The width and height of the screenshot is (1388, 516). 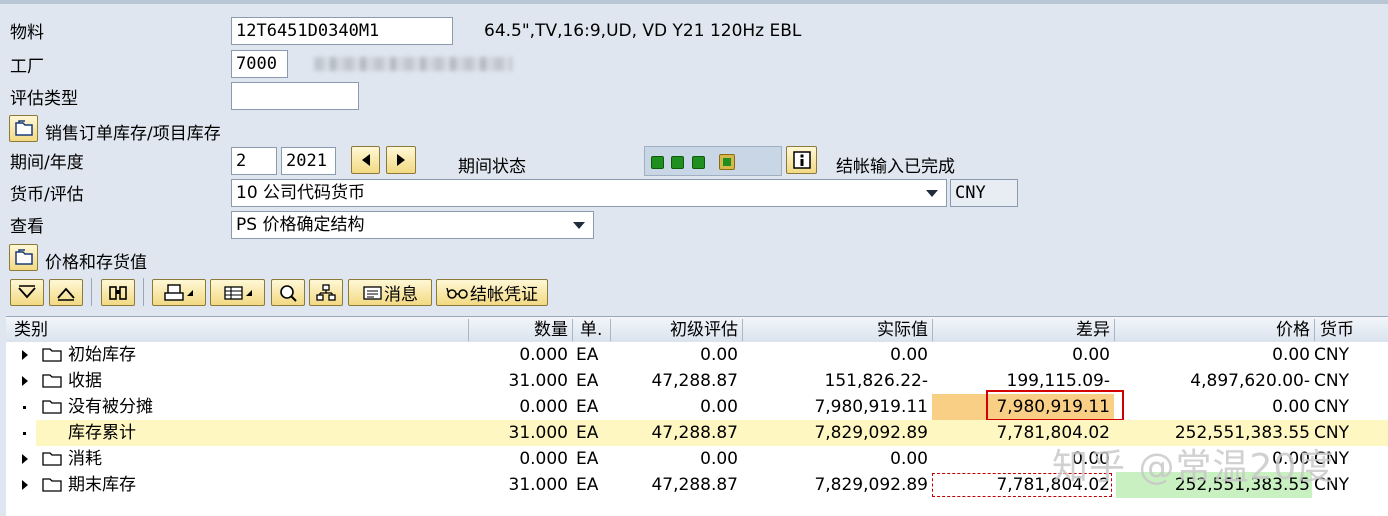 I want to click on row-difference: 0.00, so click(x=1091, y=355).